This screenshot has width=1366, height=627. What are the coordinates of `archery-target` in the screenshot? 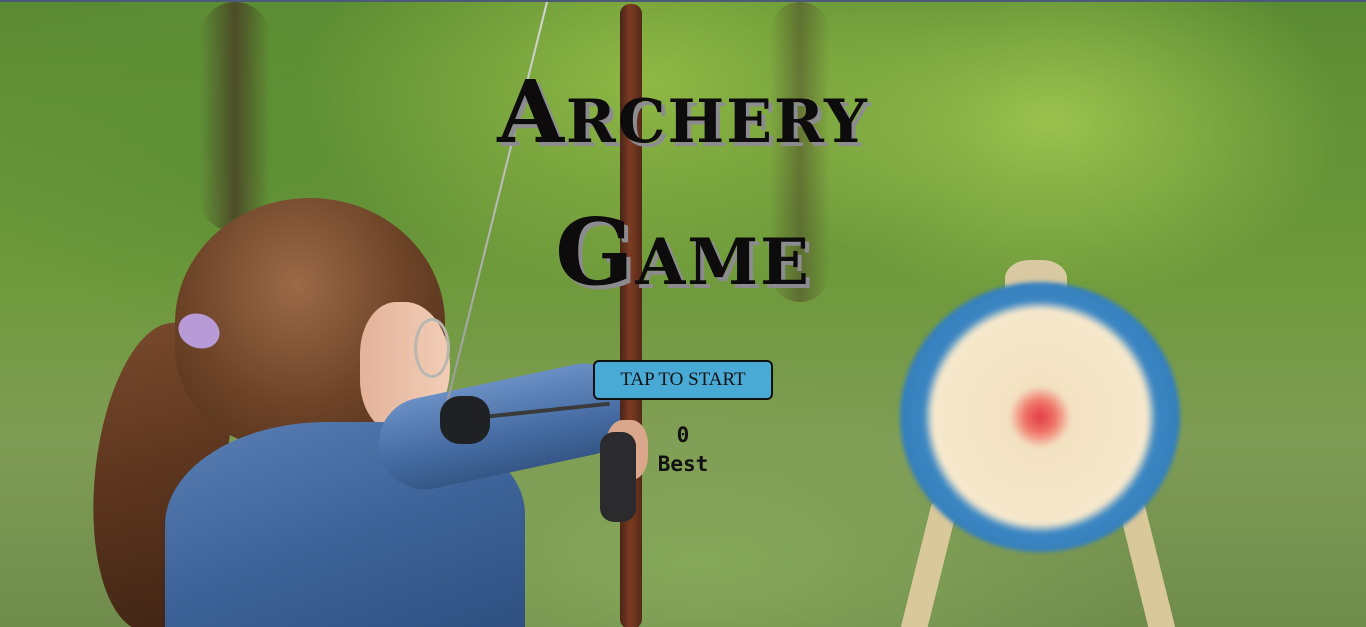 It's located at (1040, 417).